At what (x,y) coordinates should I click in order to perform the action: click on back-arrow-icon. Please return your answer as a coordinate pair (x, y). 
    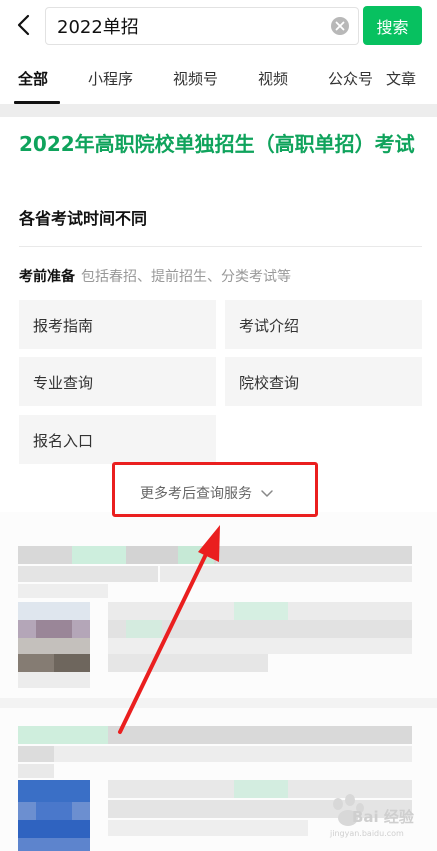
    Looking at the image, I should click on (25, 25).